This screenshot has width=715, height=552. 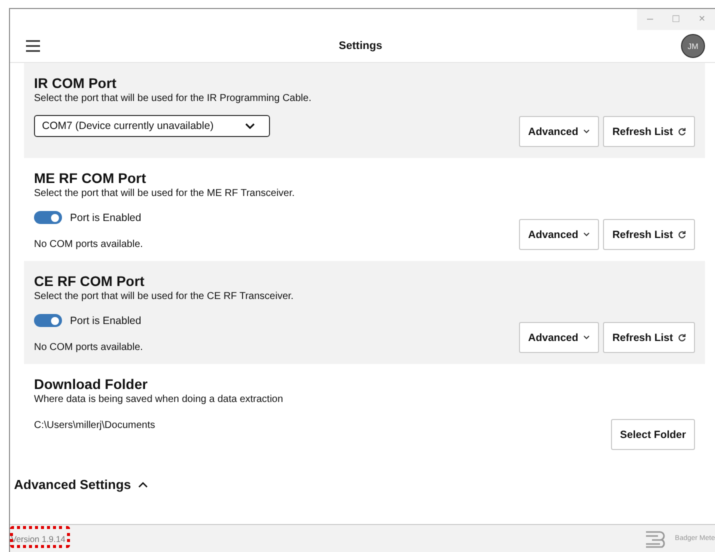 What do you see at coordinates (81, 484) in the screenshot?
I see `advanced-settings-toggle: Advanced Settings` at bounding box center [81, 484].